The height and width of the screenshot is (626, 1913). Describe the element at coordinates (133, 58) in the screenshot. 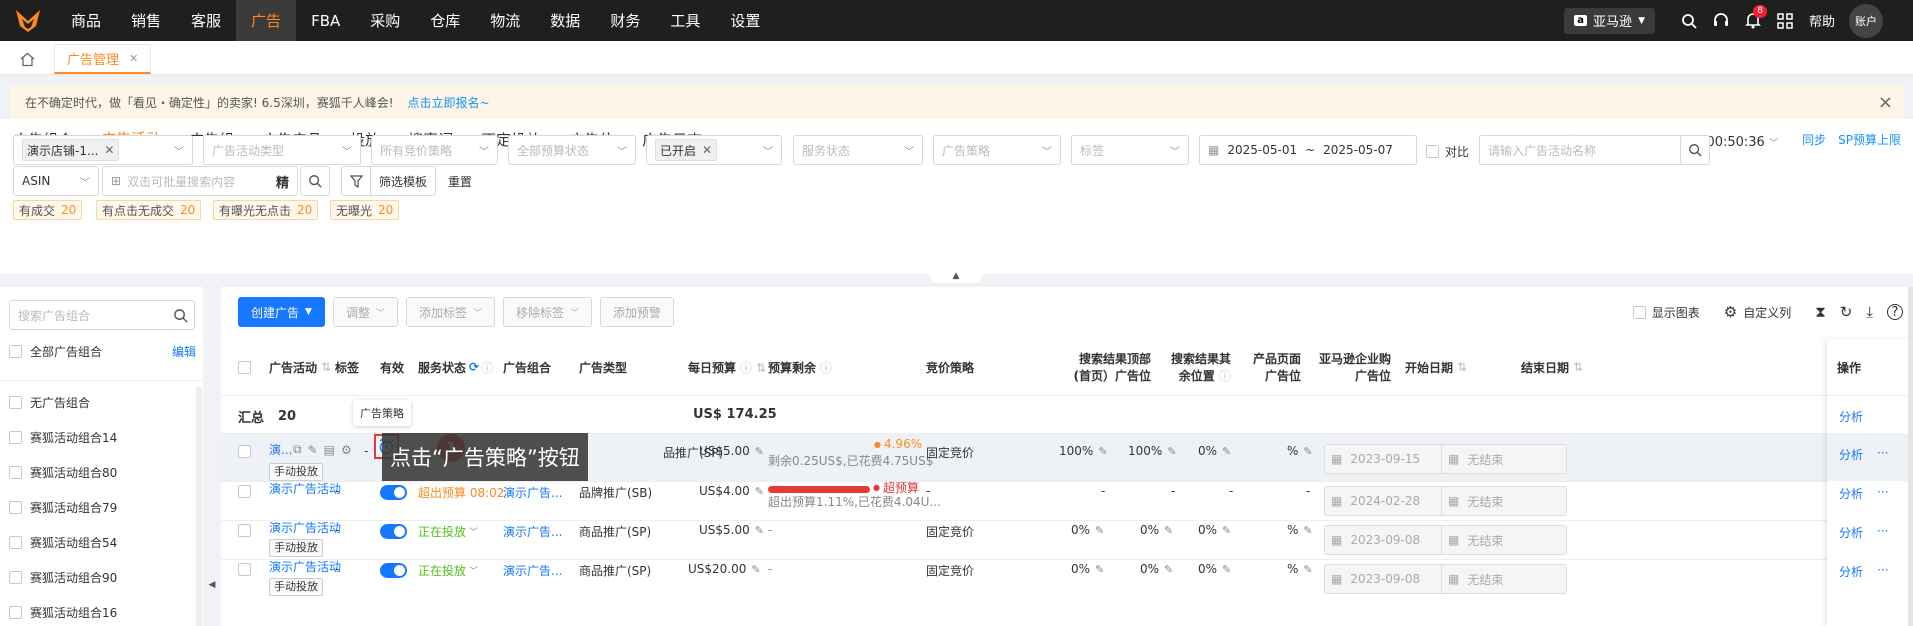

I see `close-tab-icon: ✕` at that location.